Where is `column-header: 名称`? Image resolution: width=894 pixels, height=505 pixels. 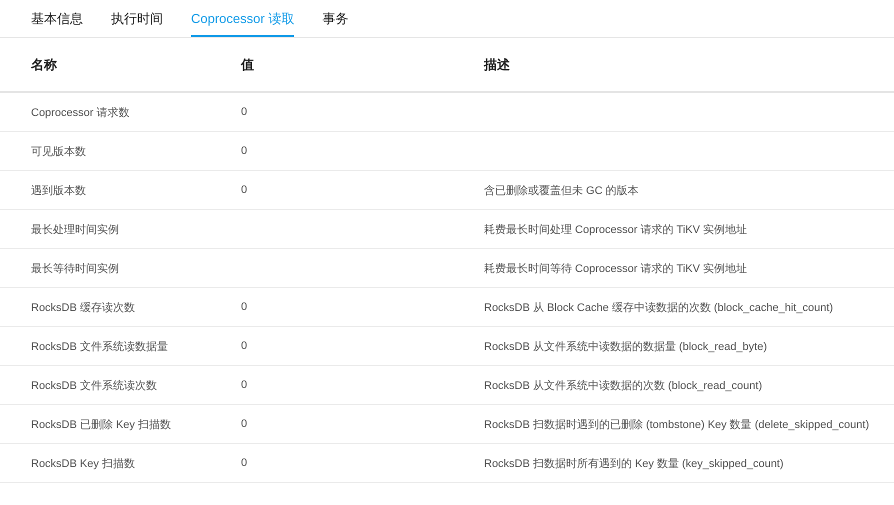 column-header: 名称 is located at coordinates (44, 64).